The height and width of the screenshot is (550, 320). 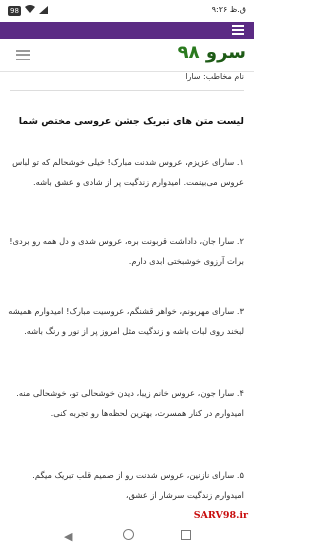 I want to click on home-icon, so click(x=128, y=534).